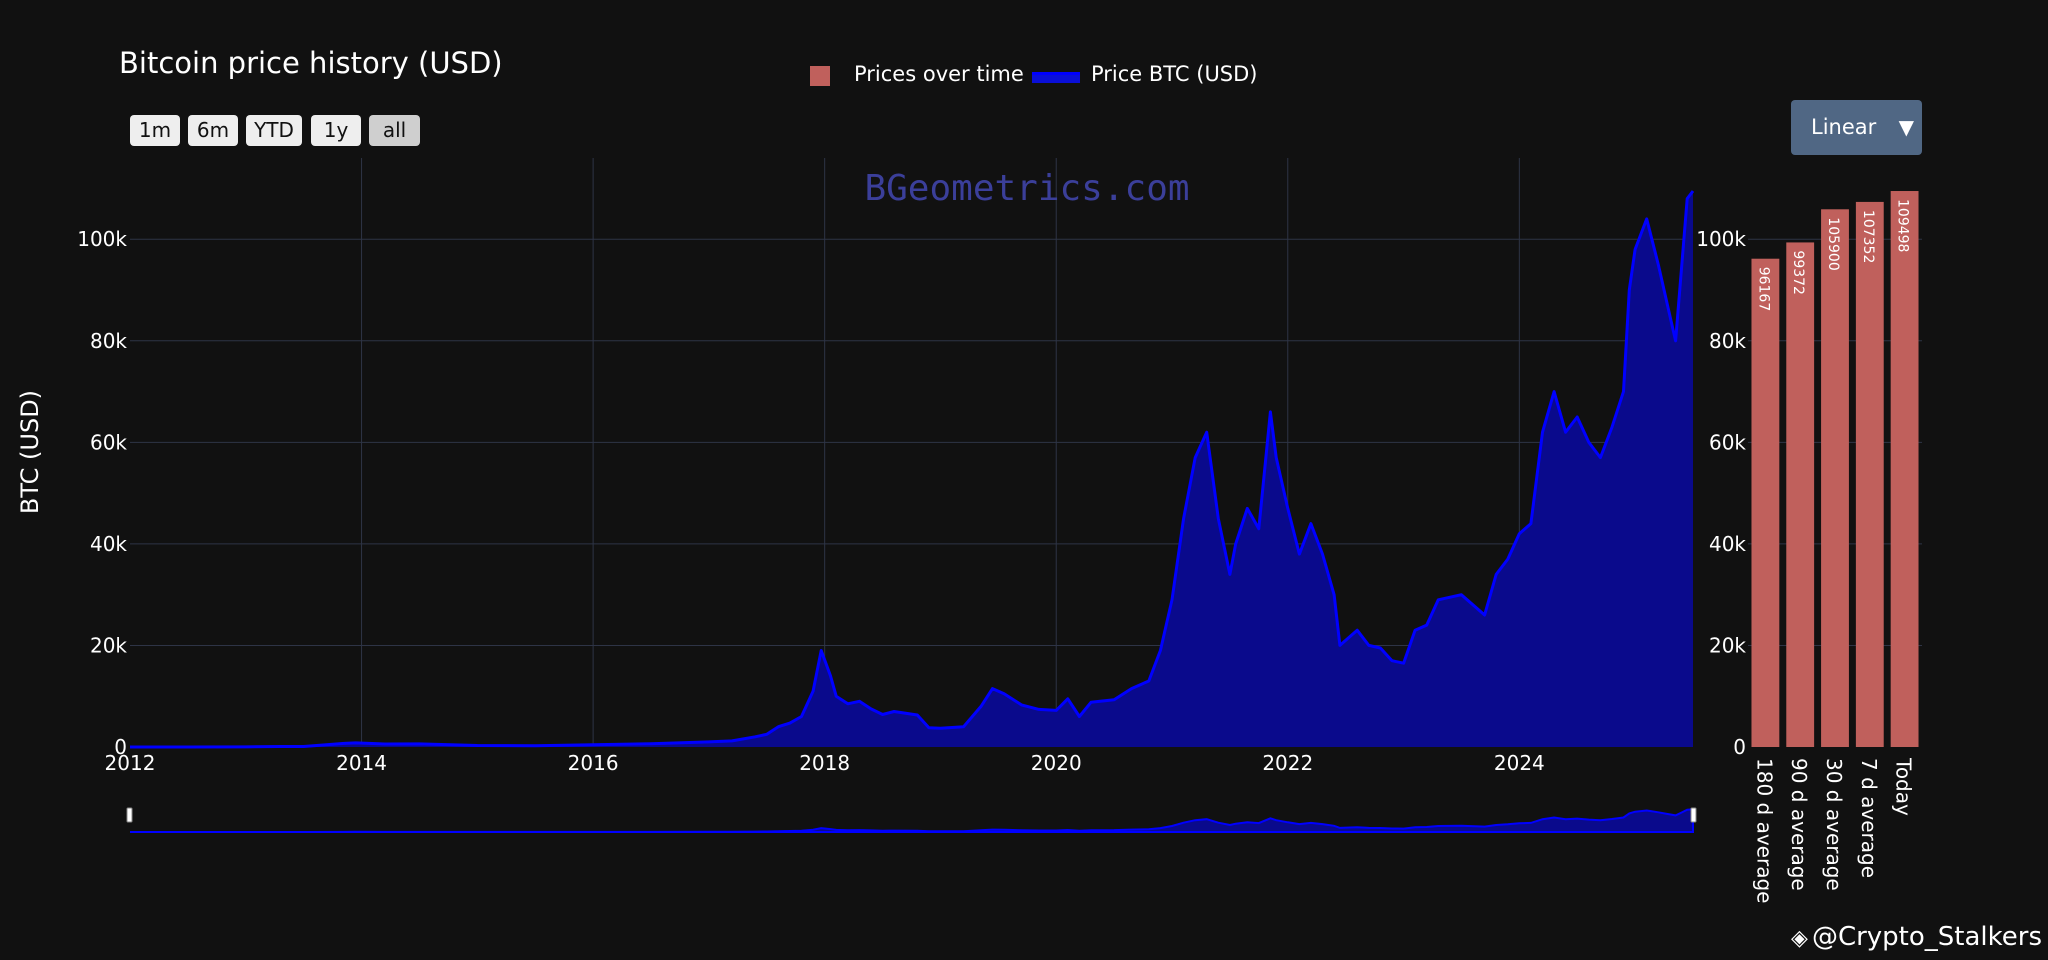 This screenshot has width=2048, height=960. Describe the element at coordinates (824, 763) in the screenshot. I see `x-tick-label: 2018` at that location.